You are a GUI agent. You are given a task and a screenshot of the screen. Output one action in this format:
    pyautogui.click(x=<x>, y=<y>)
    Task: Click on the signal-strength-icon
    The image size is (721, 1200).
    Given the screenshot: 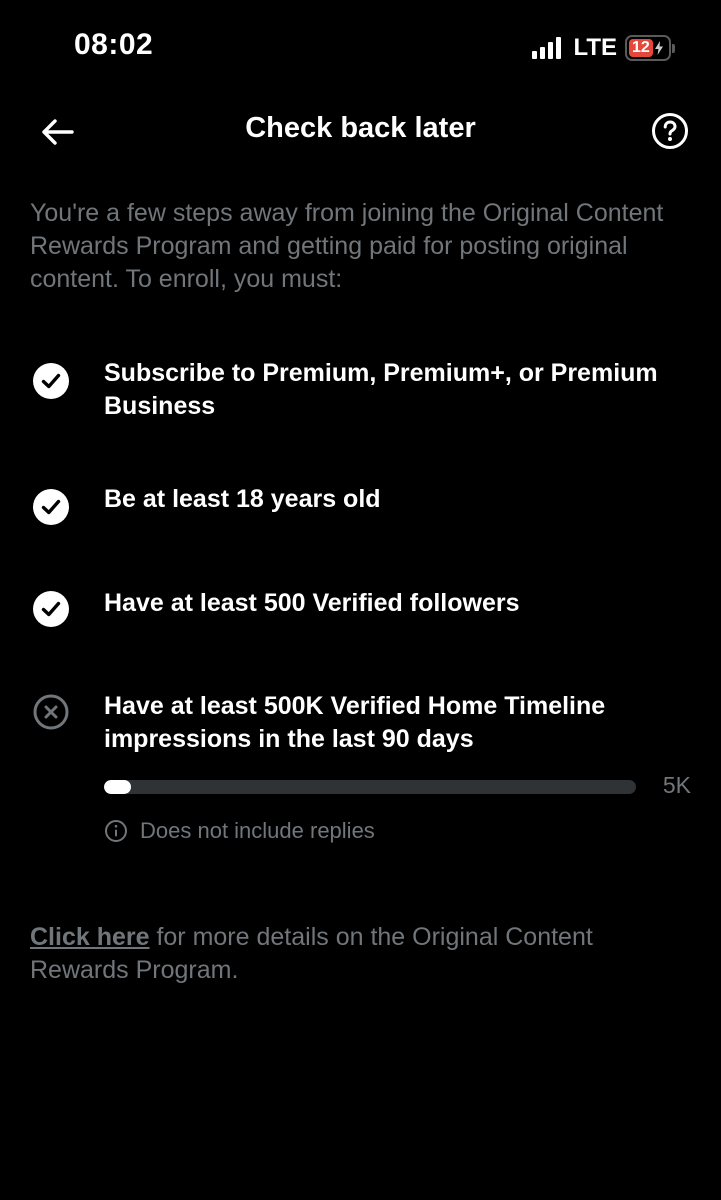 What is the action you would take?
    pyautogui.click(x=547, y=48)
    